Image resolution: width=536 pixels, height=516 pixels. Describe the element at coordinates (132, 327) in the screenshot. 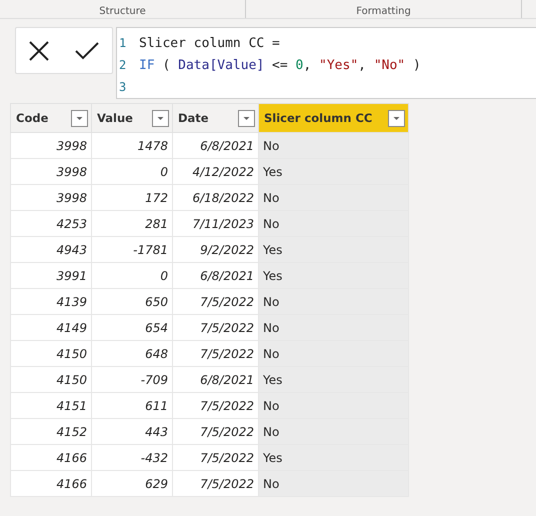

I see `table-cell: 654` at that location.